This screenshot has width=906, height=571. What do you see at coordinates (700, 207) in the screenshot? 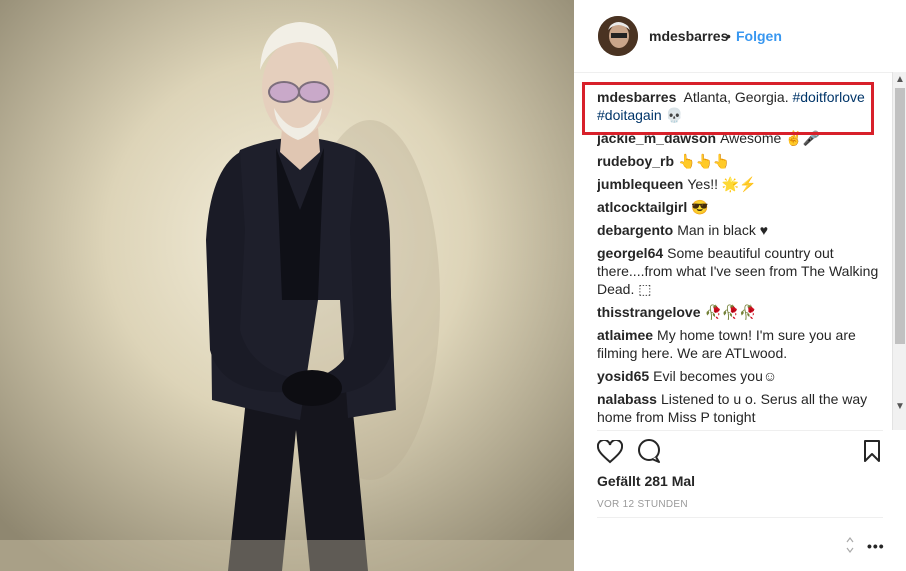
I see `comment-text: 😎` at bounding box center [700, 207].